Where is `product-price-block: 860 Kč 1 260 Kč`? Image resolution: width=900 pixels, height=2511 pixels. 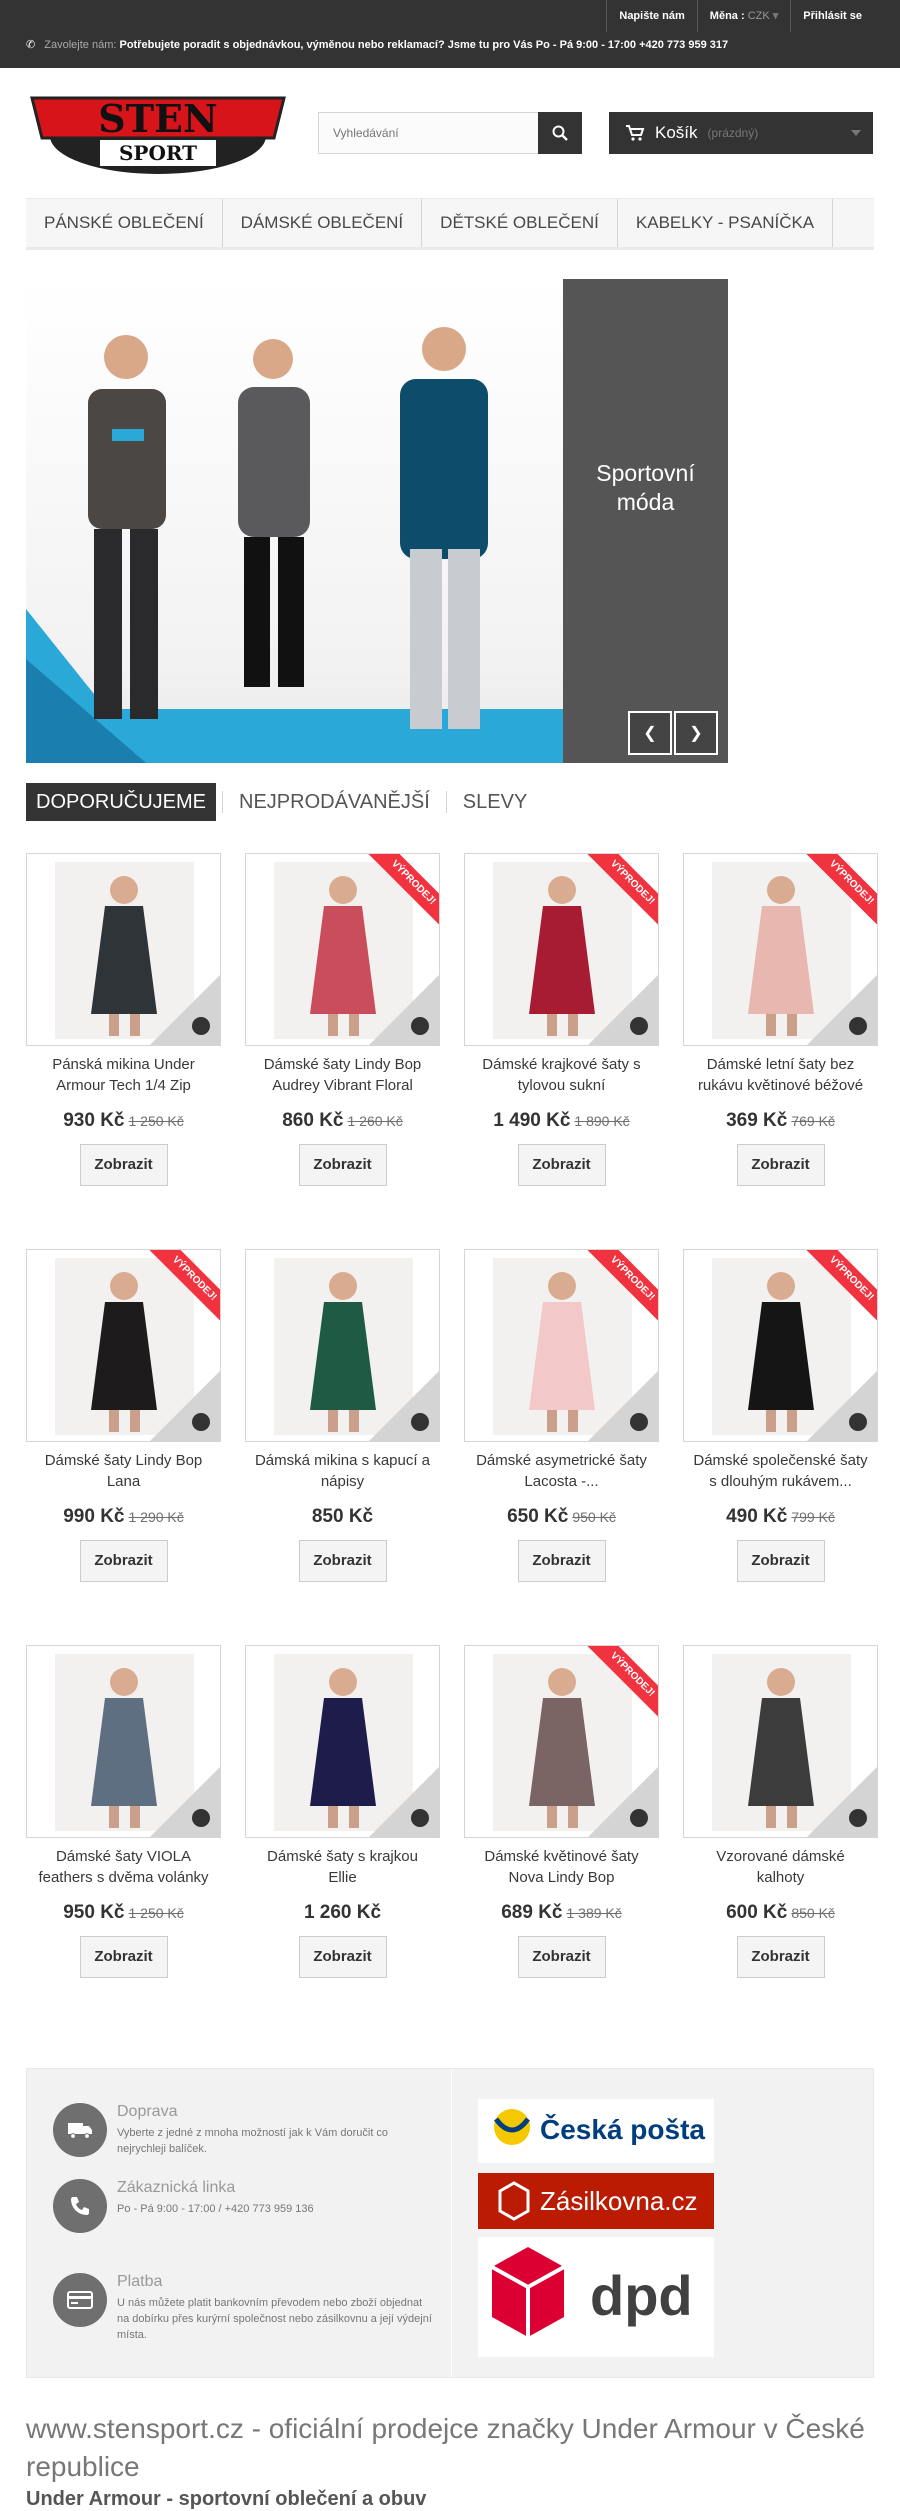 product-price-block: 860 Kč 1 260 Kč is located at coordinates (342, 1121).